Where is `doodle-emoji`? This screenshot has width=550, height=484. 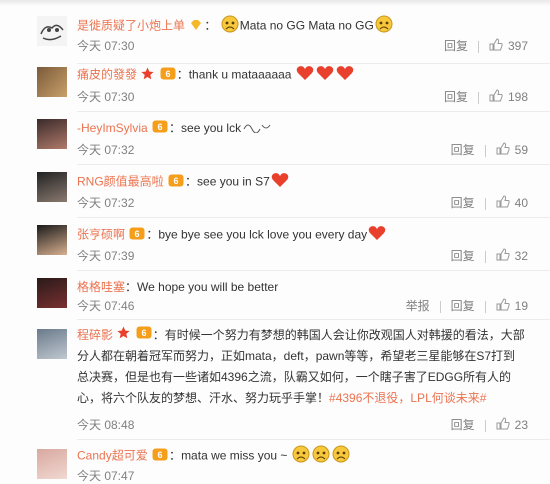
doodle-emoji is located at coordinates (257, 128).